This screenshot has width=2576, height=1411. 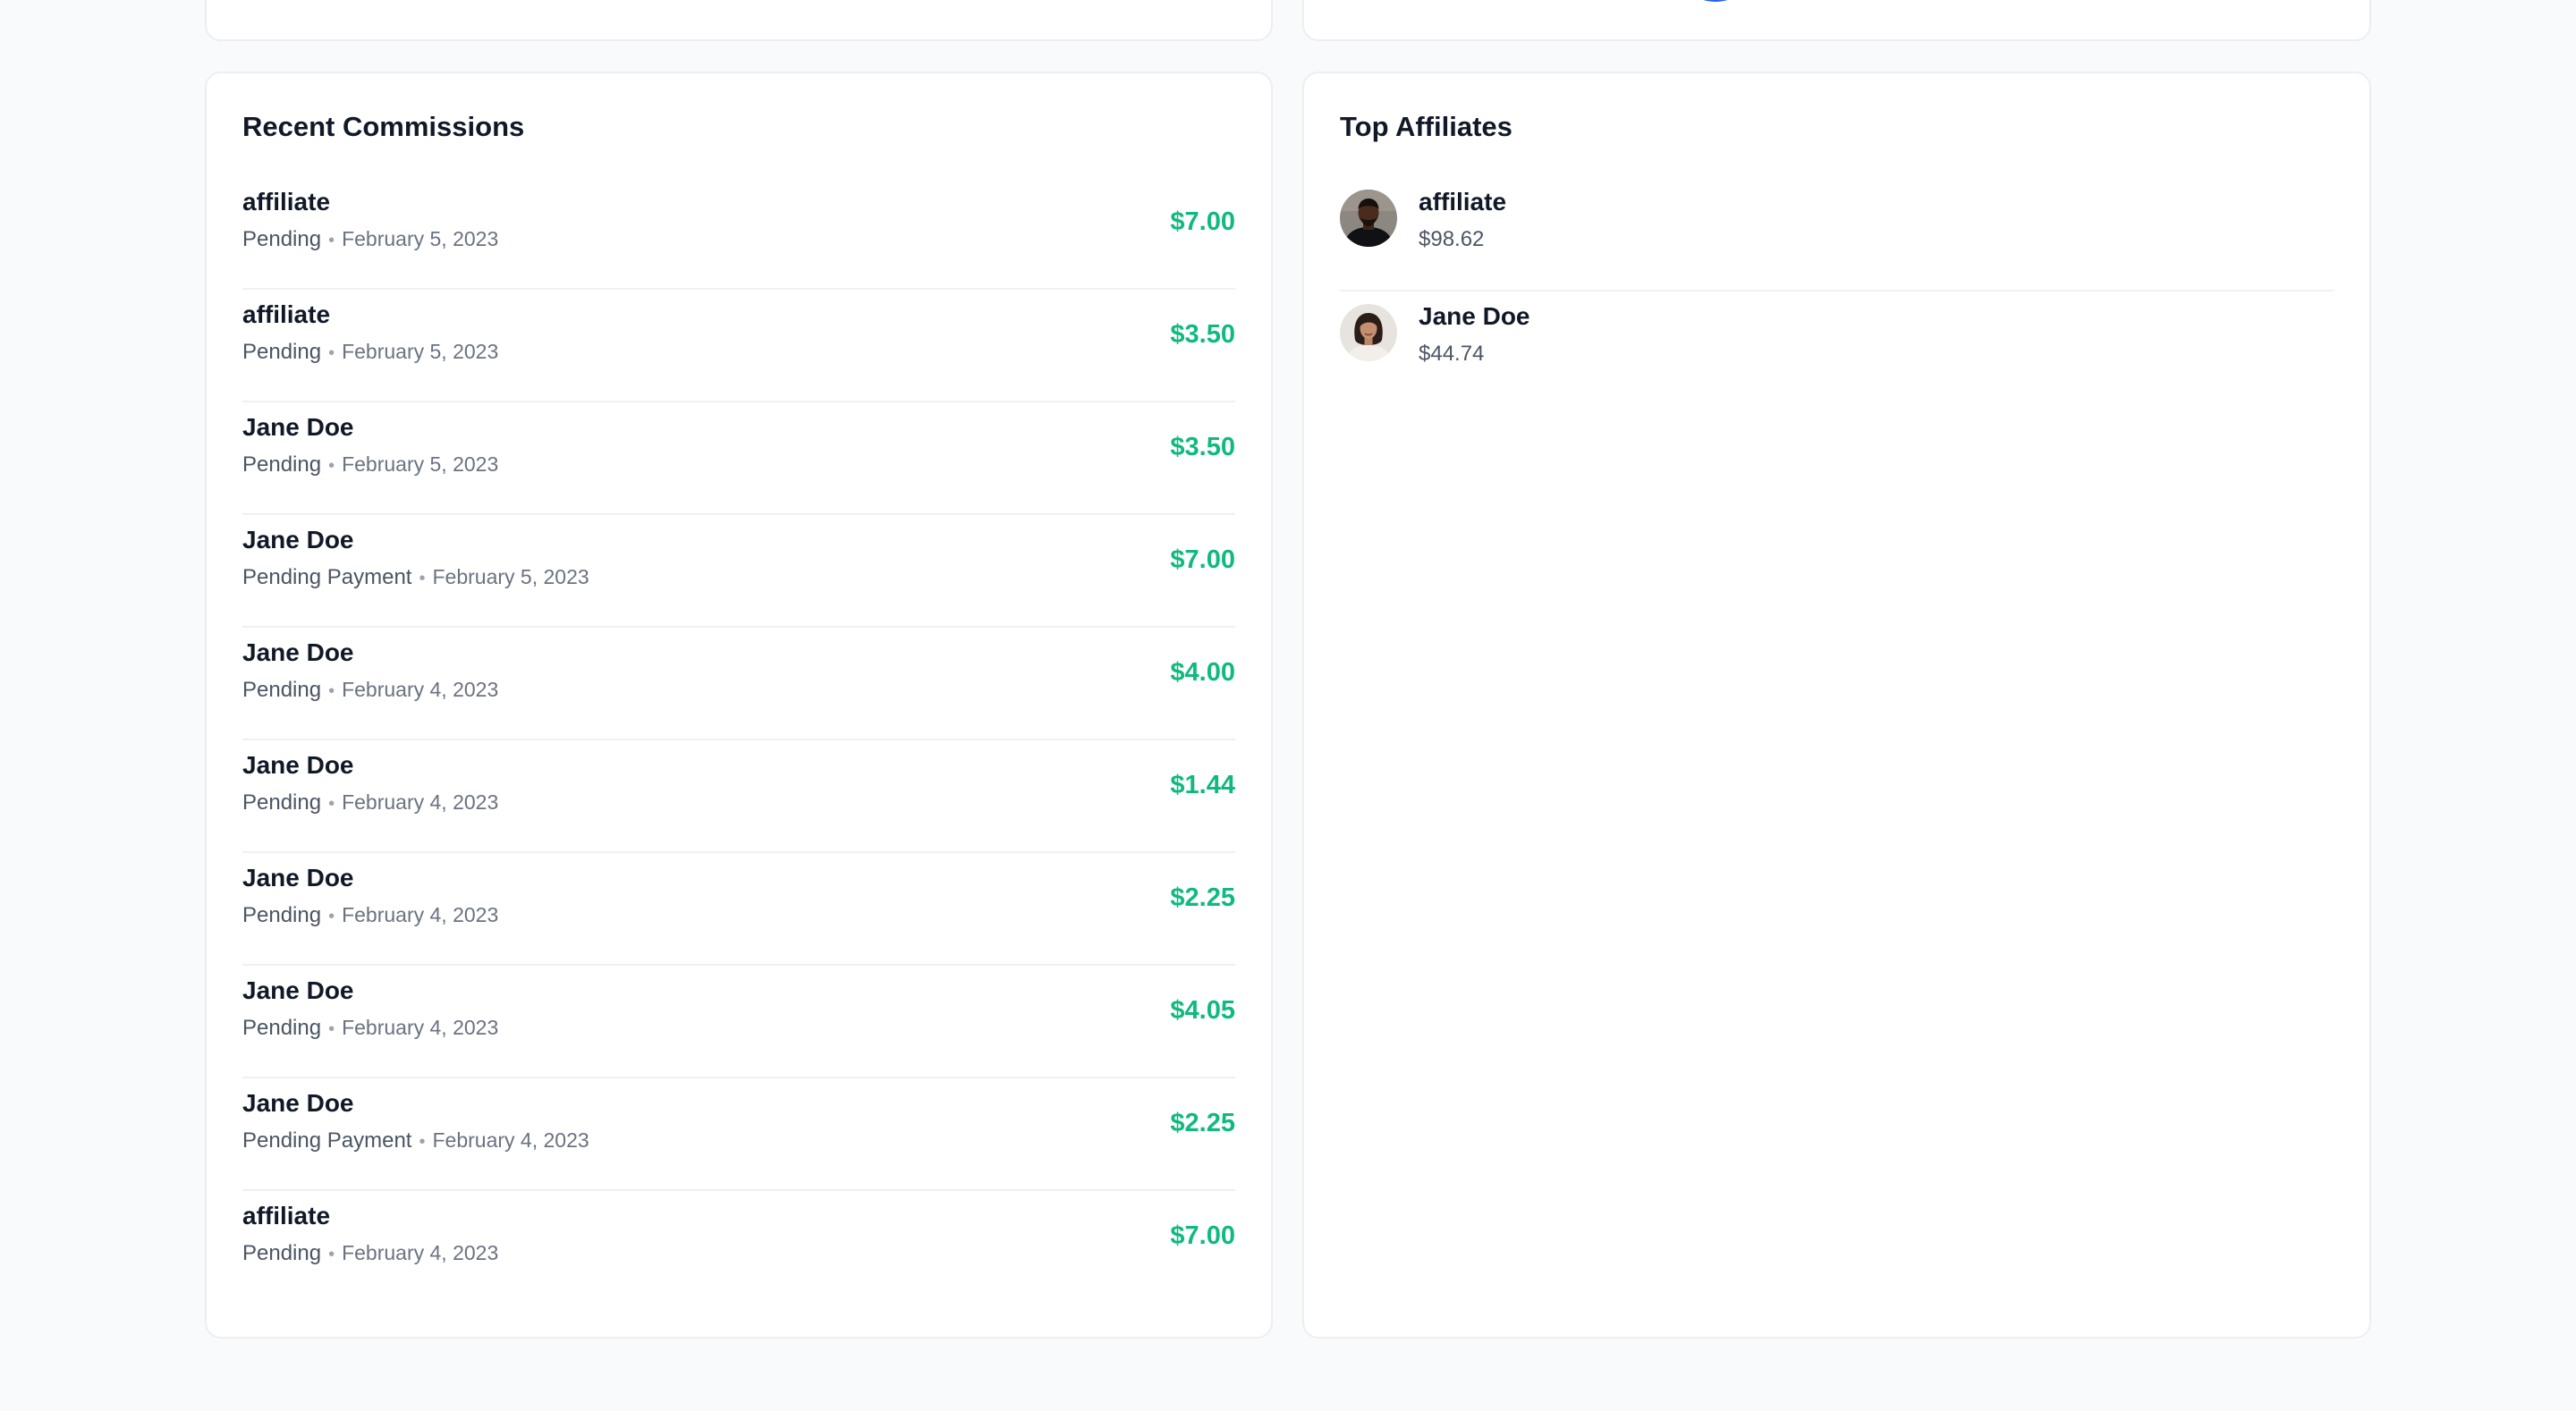 I want to click on commission-row: Jane Doe Pending • February 4, 2023 $4.05, so click(x=738, y=1022).